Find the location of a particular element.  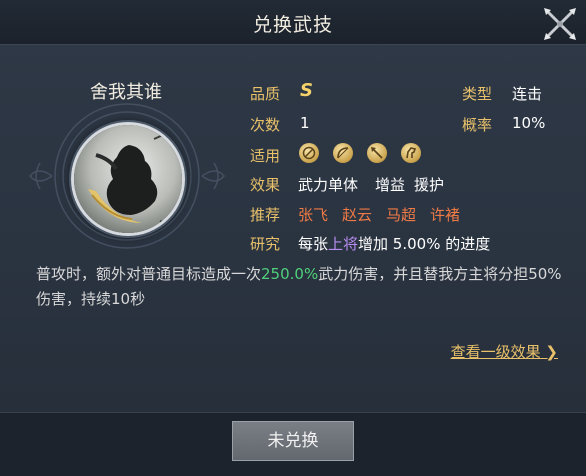

chevron-right-icon: ❯ is located at coordinates (549, 352).